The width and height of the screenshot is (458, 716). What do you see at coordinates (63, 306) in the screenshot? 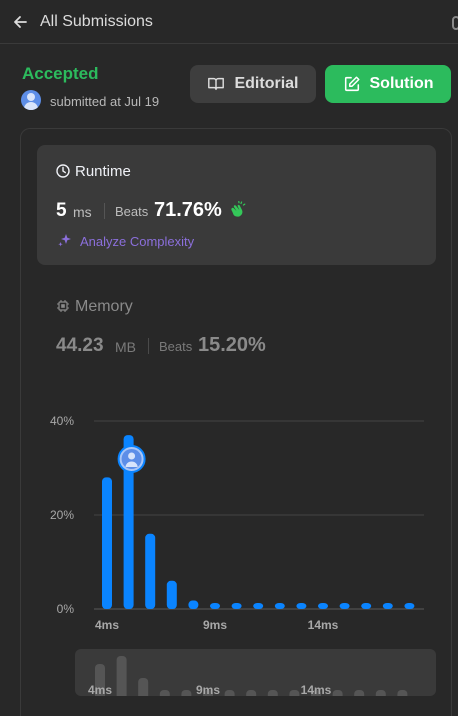
I see `memory-chip-icon` at bounding box center [63, 306].